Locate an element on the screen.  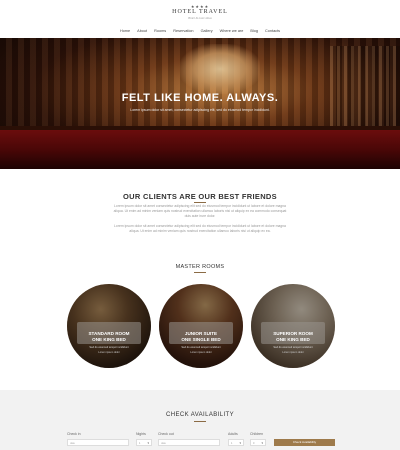
children-label: Children is located at coordinates (257, 434).